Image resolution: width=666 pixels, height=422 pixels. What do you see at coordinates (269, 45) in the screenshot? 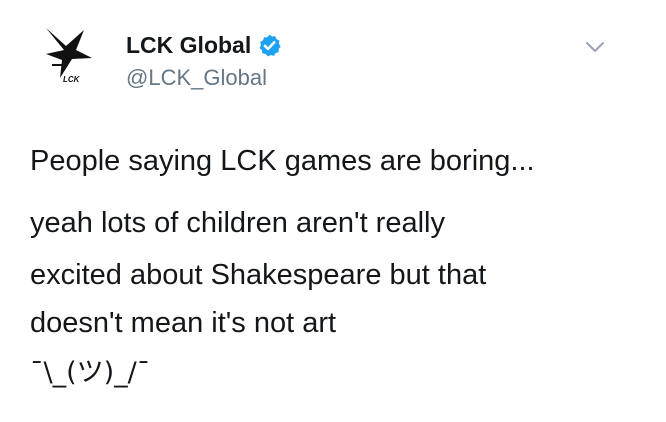
I see `verified-badge-icon` at bounding box center [269, 45].